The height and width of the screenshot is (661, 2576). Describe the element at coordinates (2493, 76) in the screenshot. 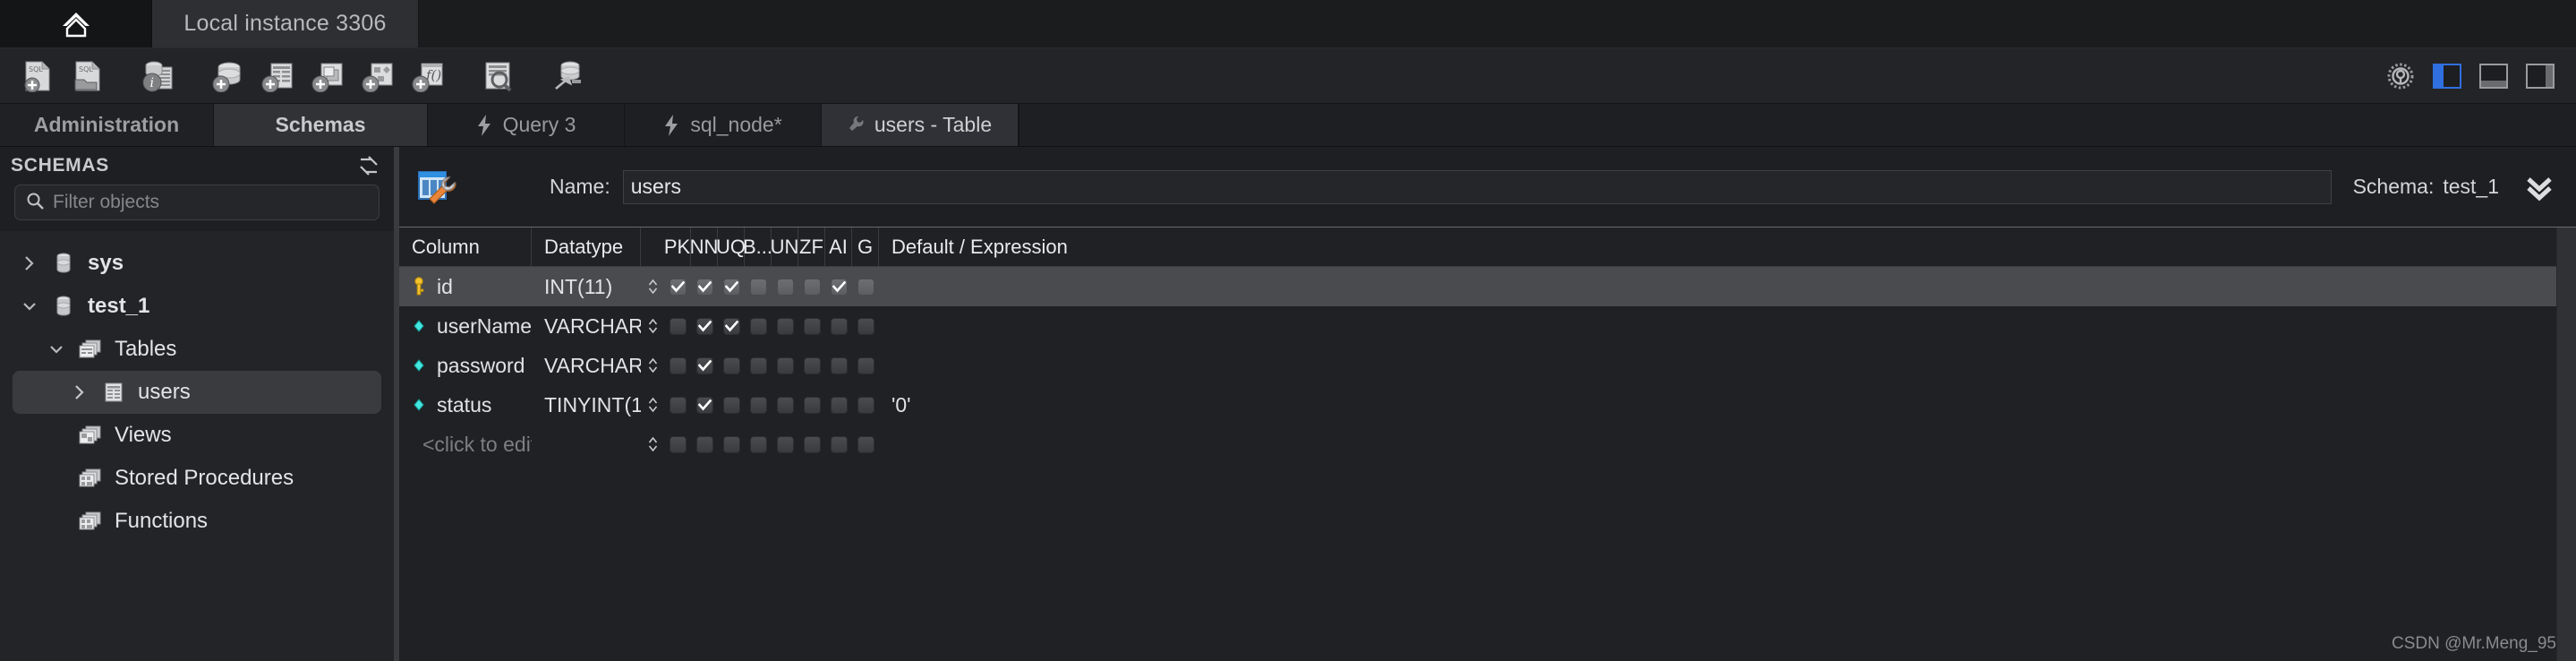

I see `toggle-output-icon` at that location.